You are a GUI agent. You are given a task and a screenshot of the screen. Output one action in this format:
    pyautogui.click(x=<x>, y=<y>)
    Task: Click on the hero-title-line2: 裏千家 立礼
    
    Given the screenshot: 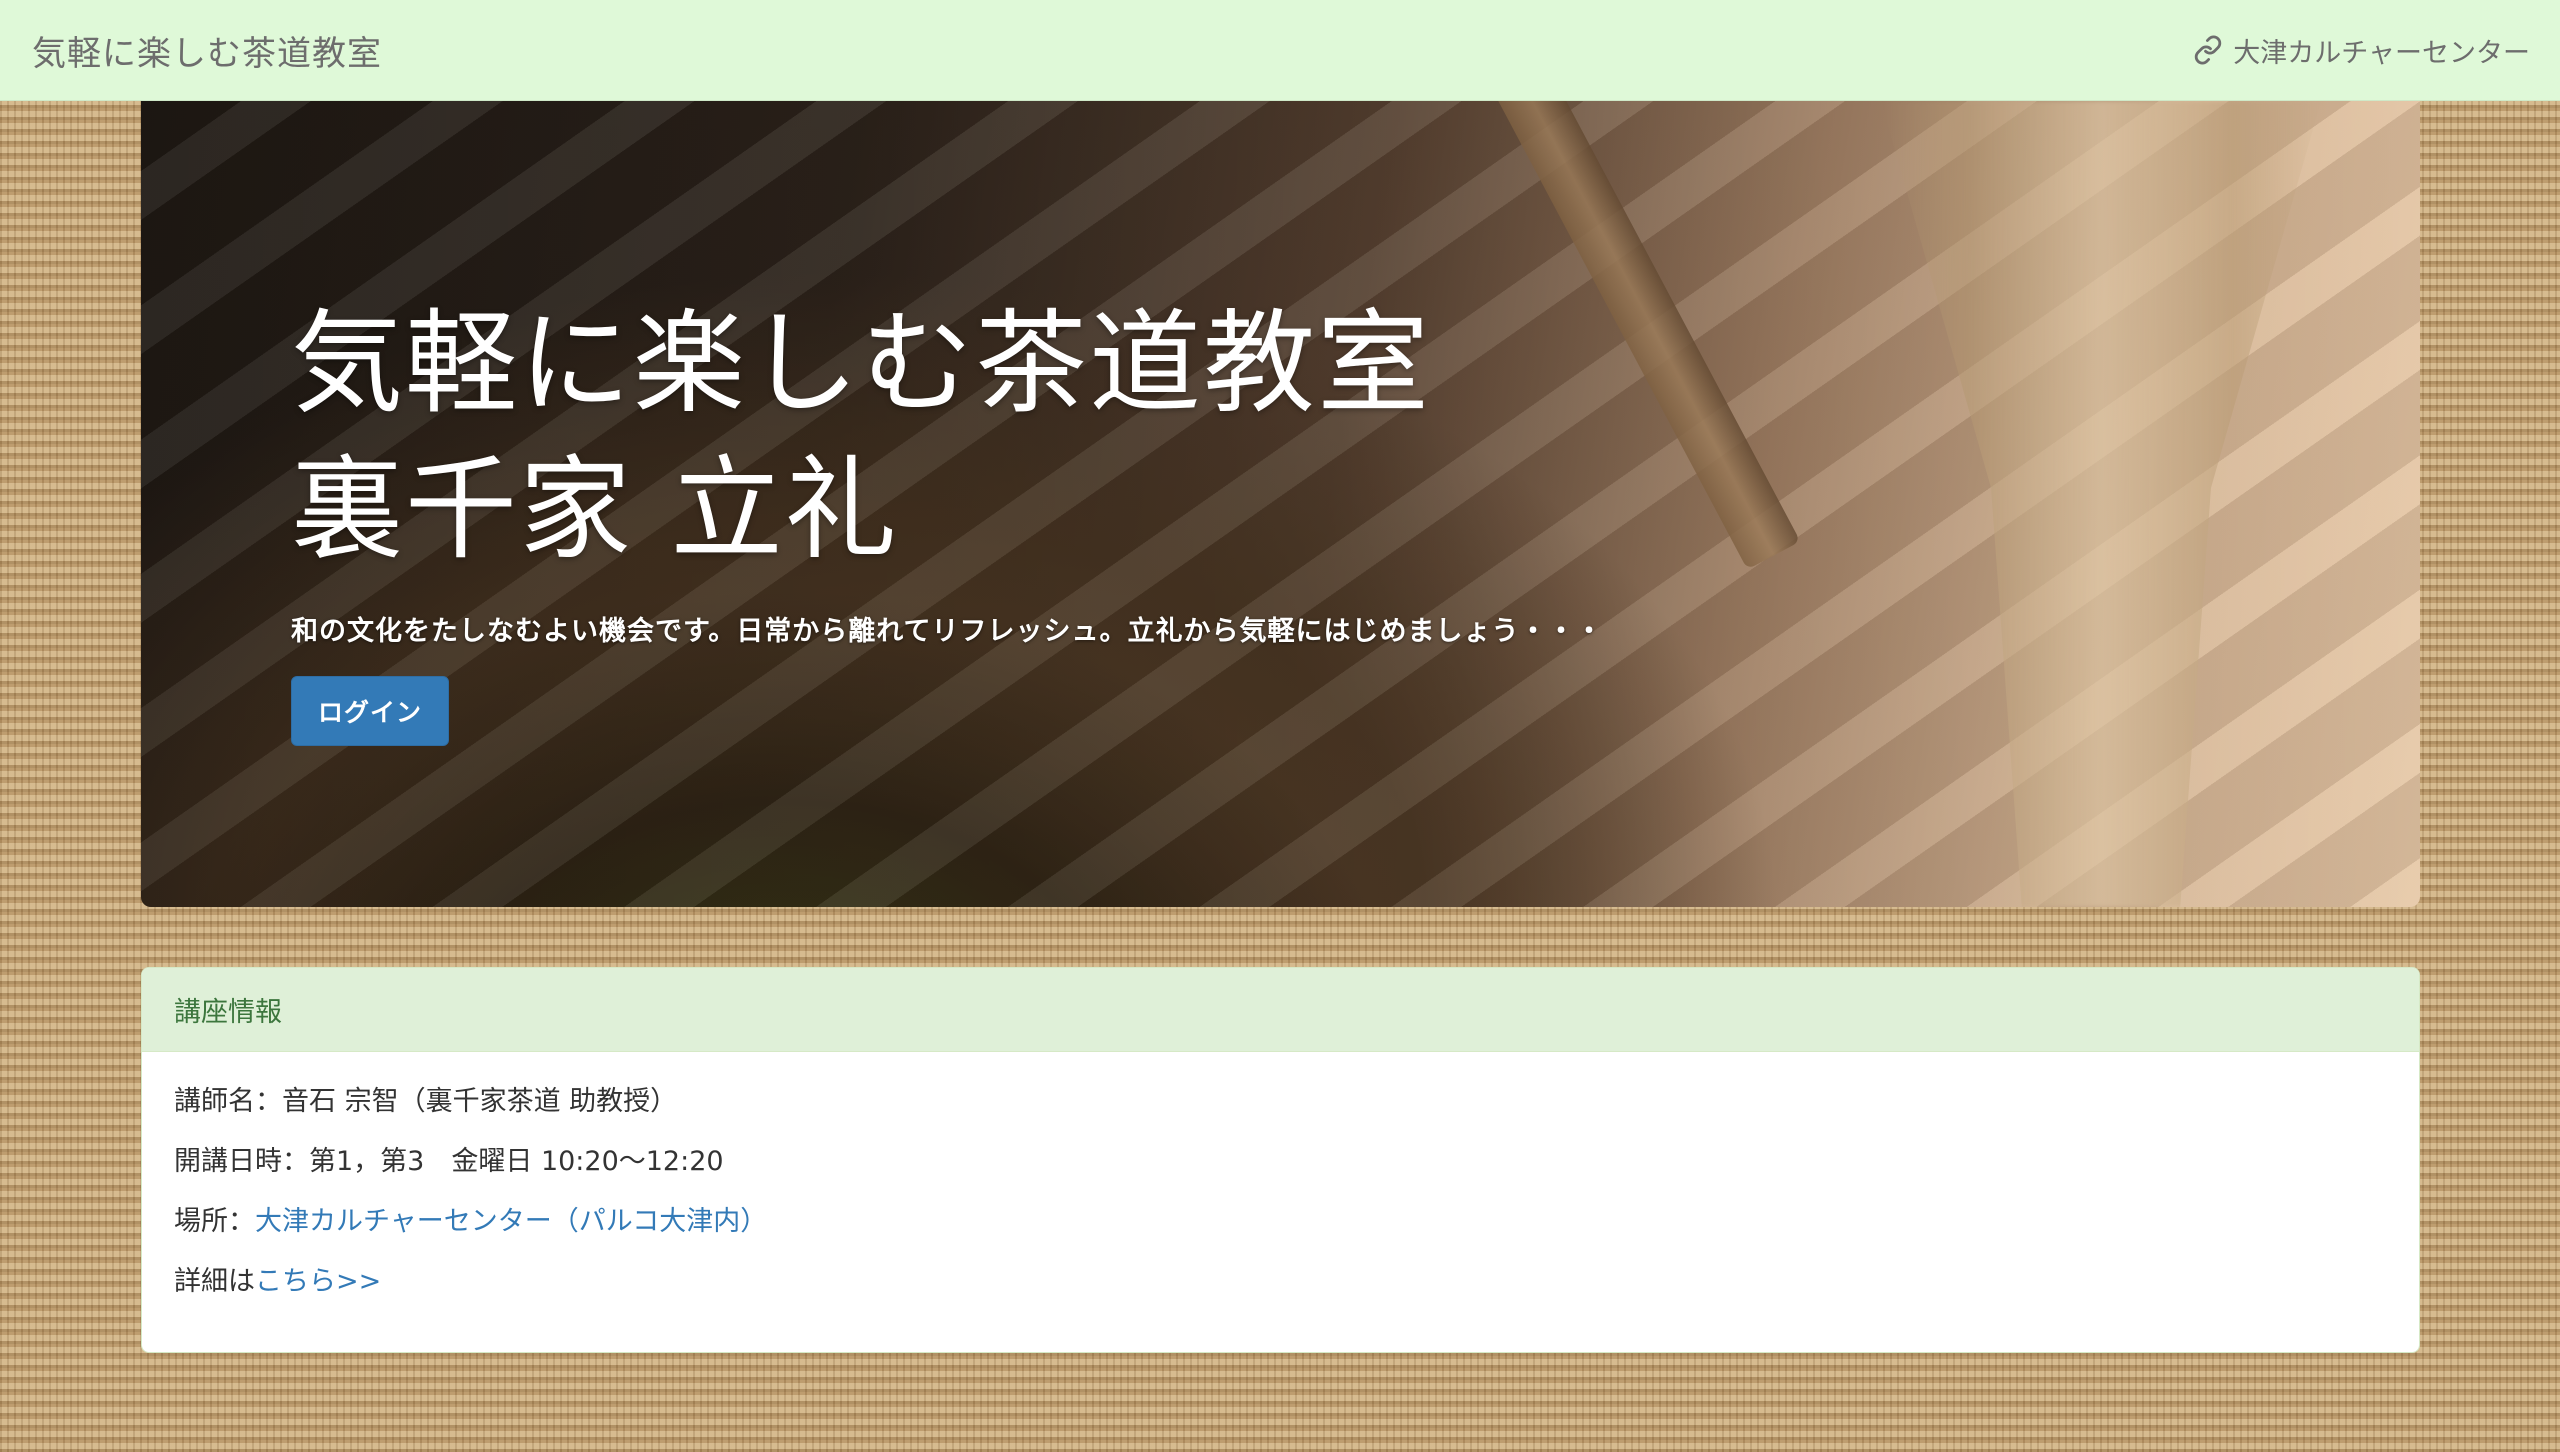 What is the action you would take?
    pyautogui.click(x=595, y=510)
    